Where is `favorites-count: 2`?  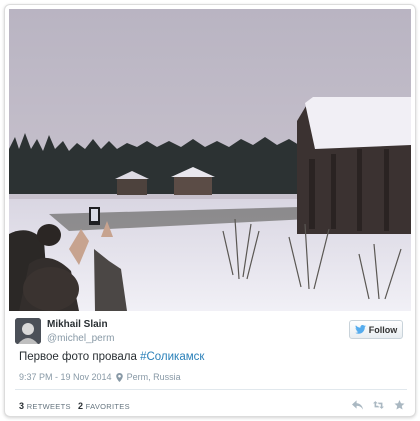
favorites-count: 2 is located at coordinates (80, 406).